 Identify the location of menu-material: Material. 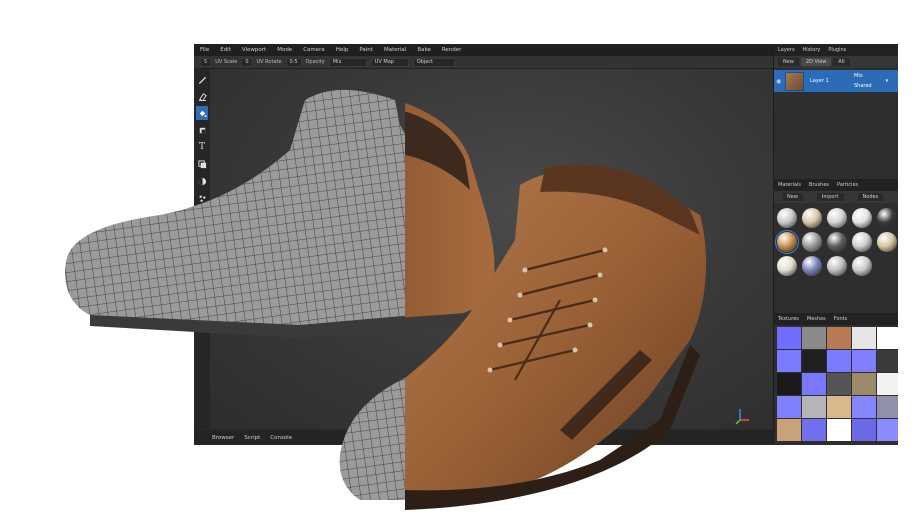
(395, 50).